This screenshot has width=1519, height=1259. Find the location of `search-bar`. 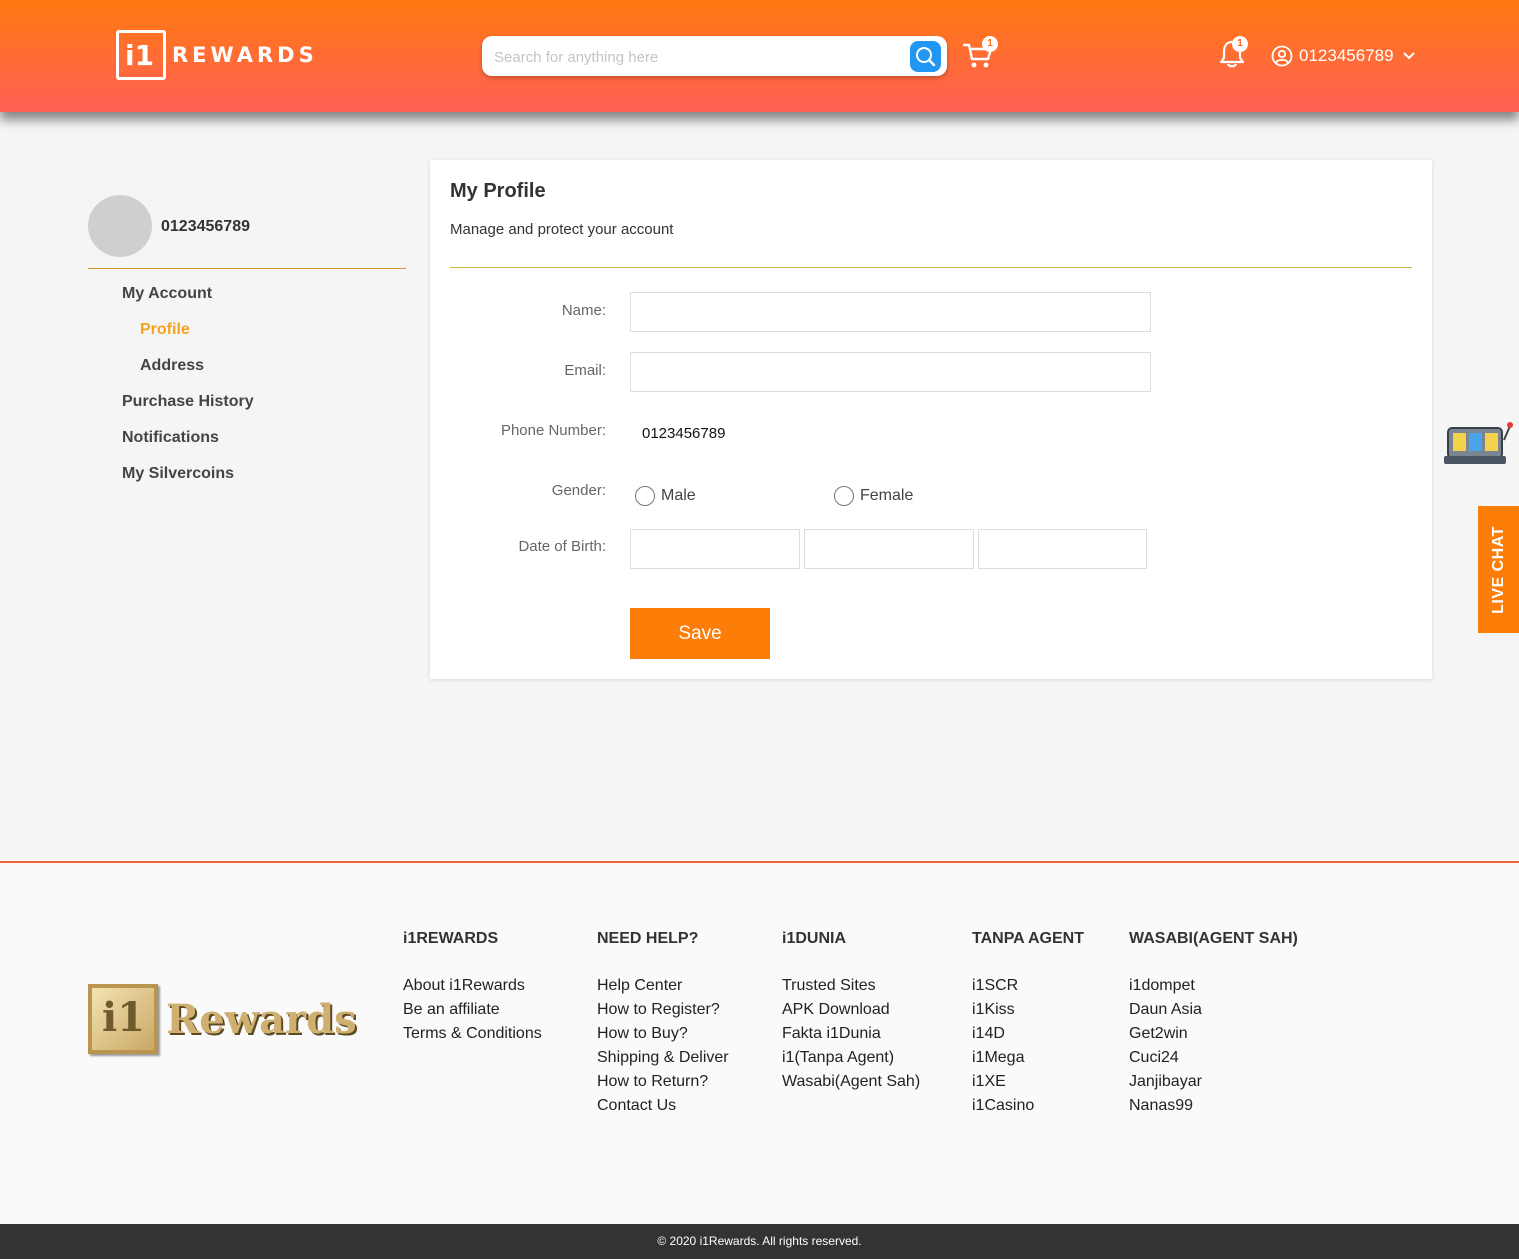

search-bar is located at coordinates (714, 56).